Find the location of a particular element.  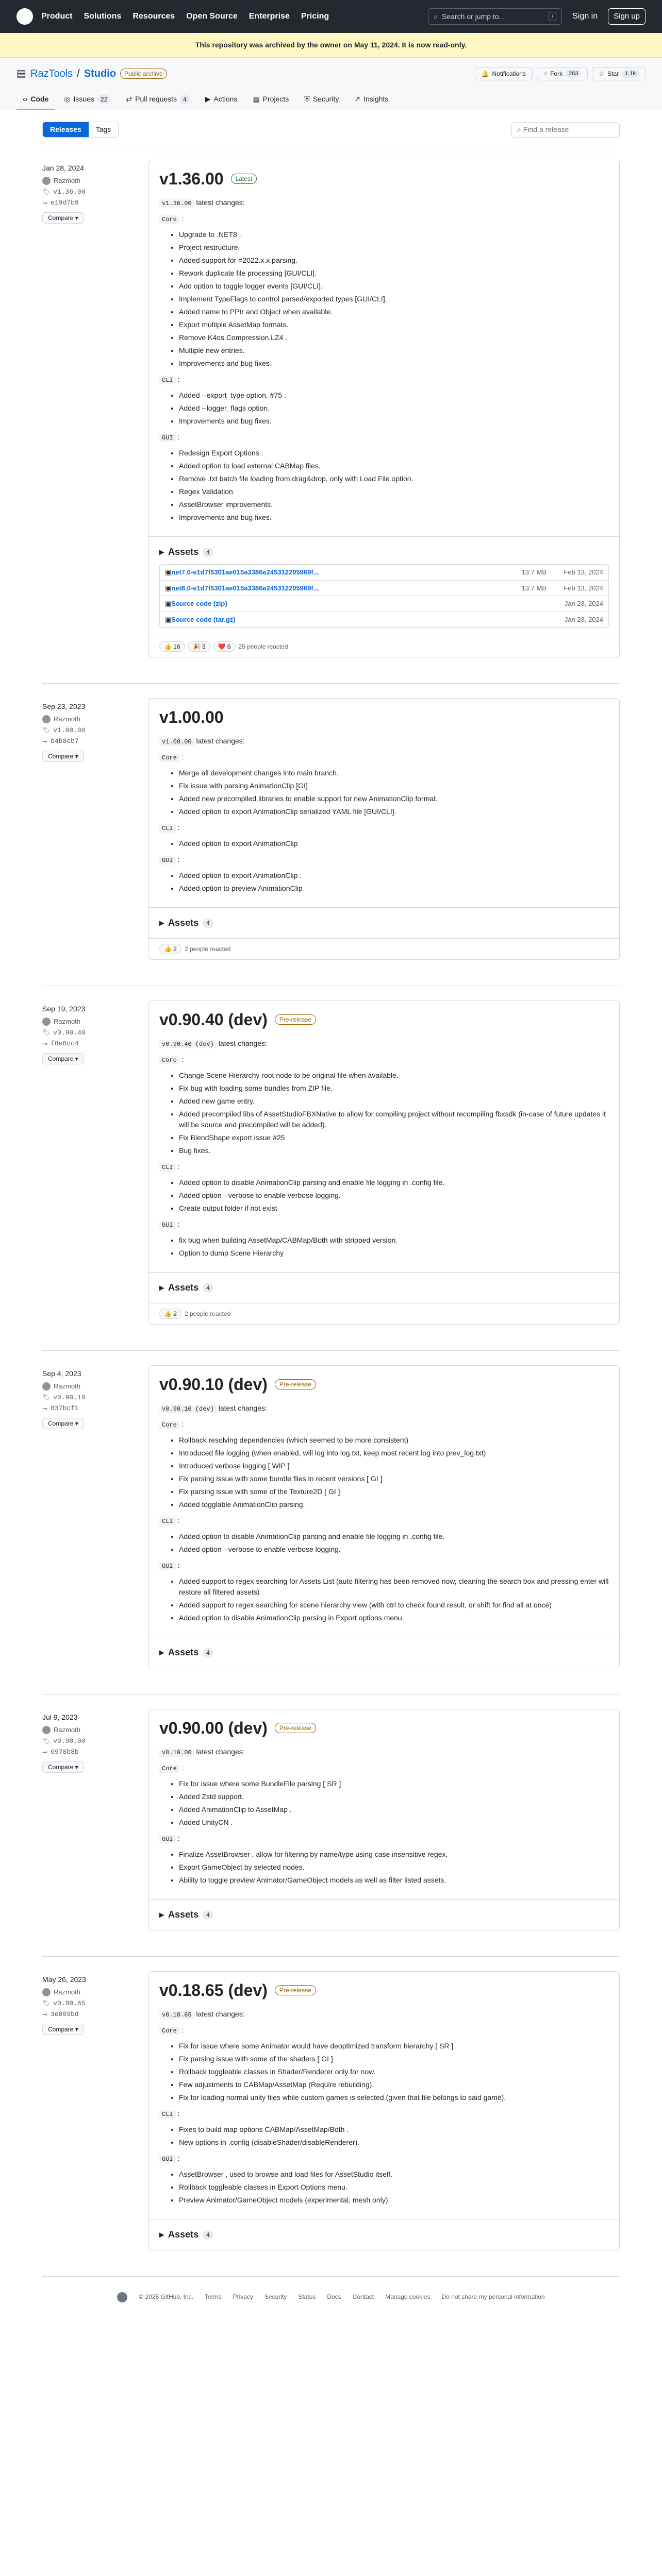

assets-section: ▸ Assets 4 is located at coordinates (384, 1287).